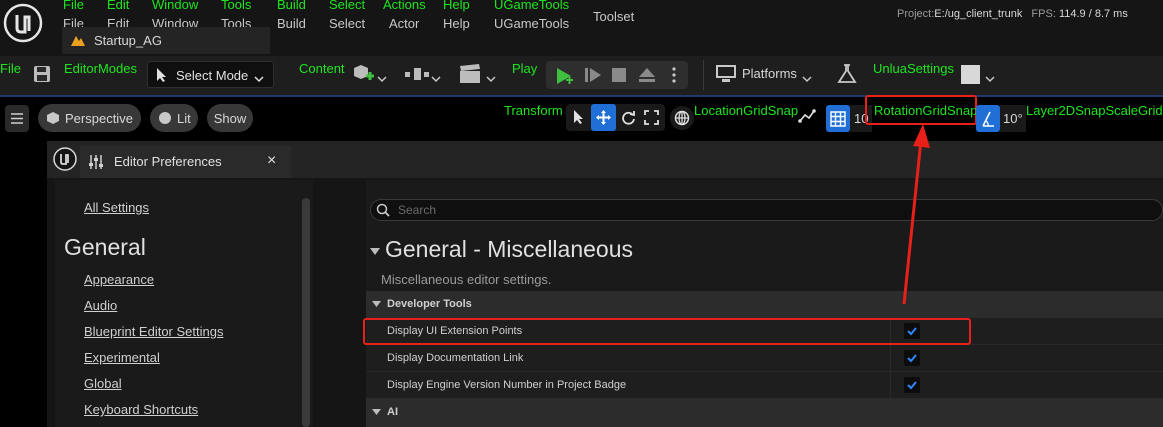 This screenshot has width=1163, height=427. I want to click on fps-value: 114.9, so click(1072, 14).